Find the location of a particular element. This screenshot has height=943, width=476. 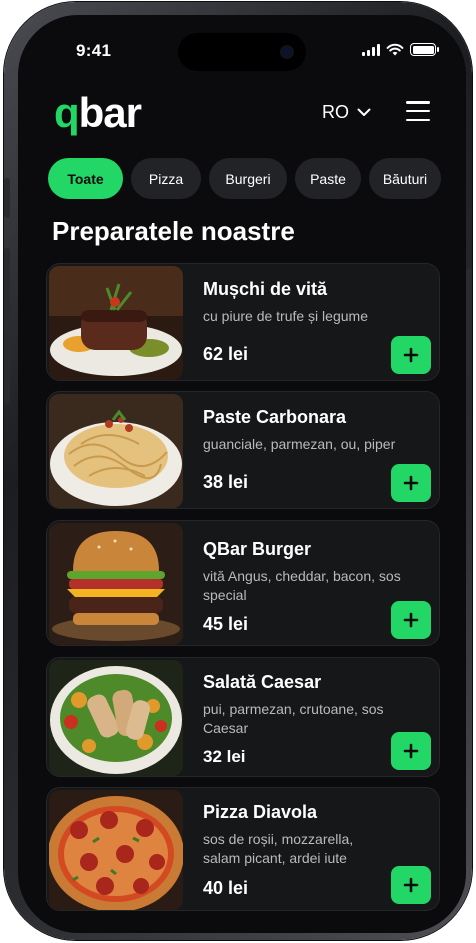

chip-burgeri: Burgeri is located at coordinates (248, 178).